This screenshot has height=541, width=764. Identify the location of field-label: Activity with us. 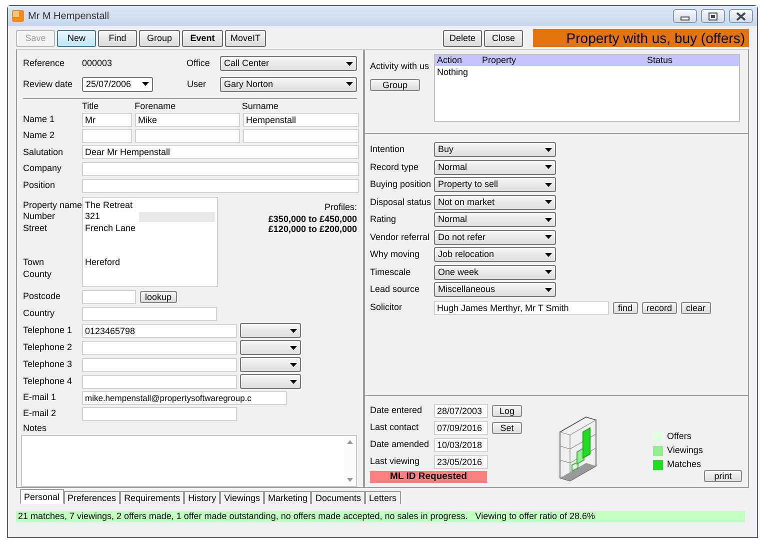
(400, 66).